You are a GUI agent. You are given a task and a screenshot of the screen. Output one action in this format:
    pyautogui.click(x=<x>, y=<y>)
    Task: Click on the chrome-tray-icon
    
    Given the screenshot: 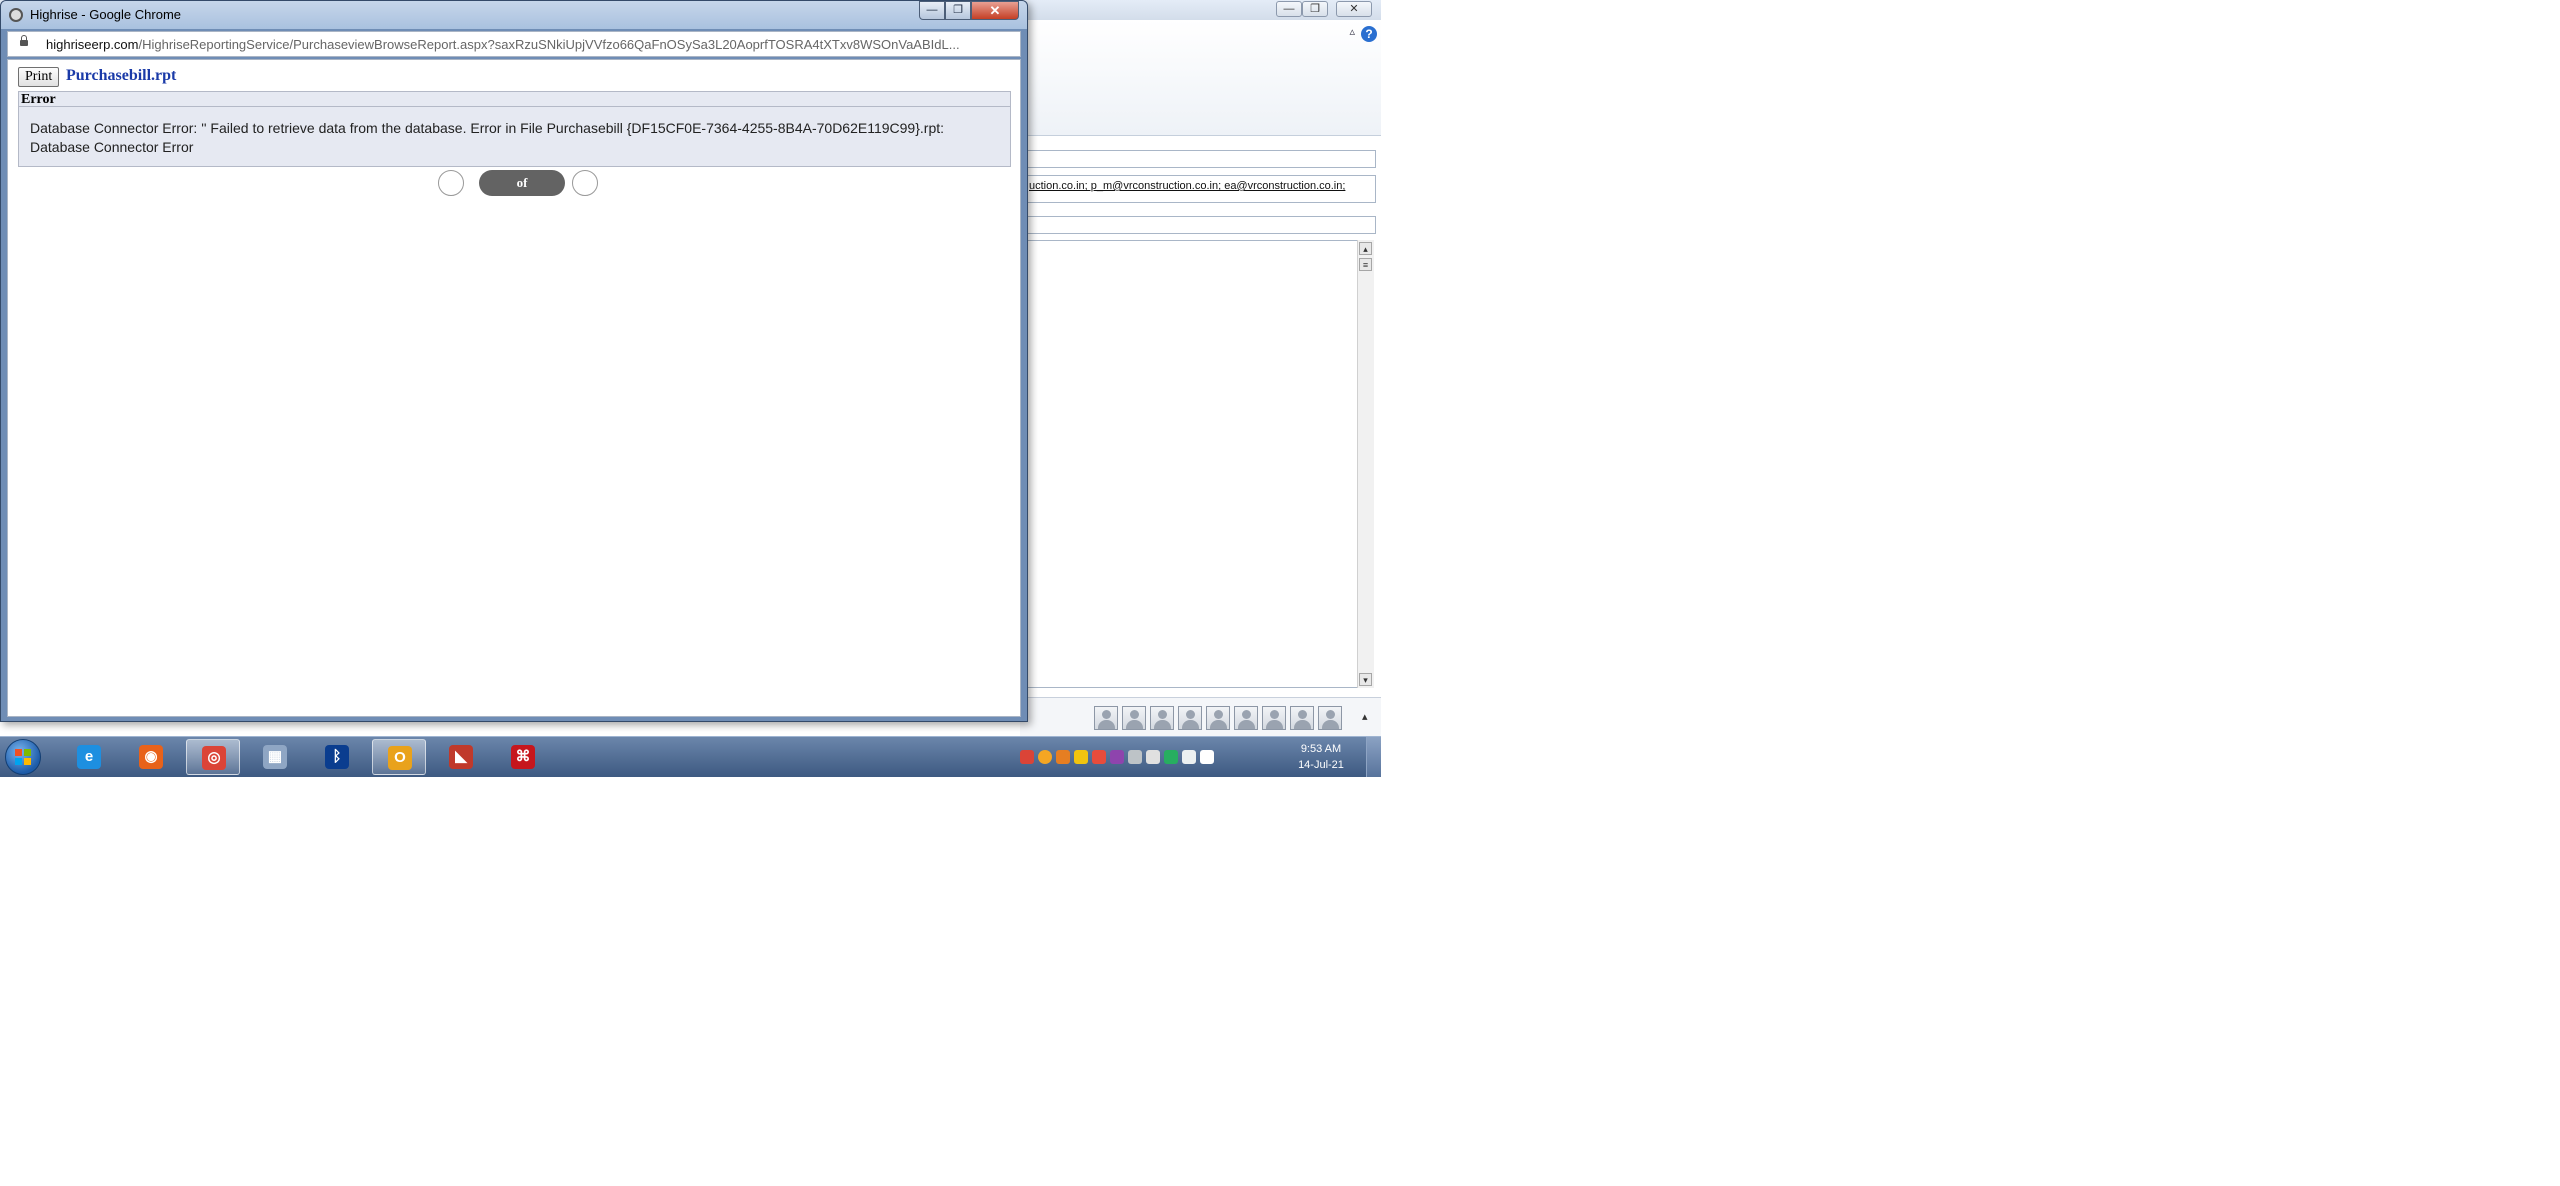 What is the action you would take?
    pyautogui.click(x=1027, y=757)
    